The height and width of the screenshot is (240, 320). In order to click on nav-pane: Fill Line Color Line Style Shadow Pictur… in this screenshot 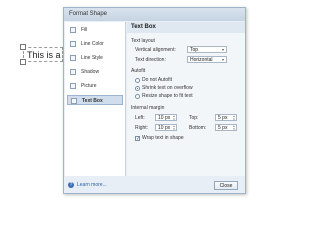, I will do `click(95, 99)`.